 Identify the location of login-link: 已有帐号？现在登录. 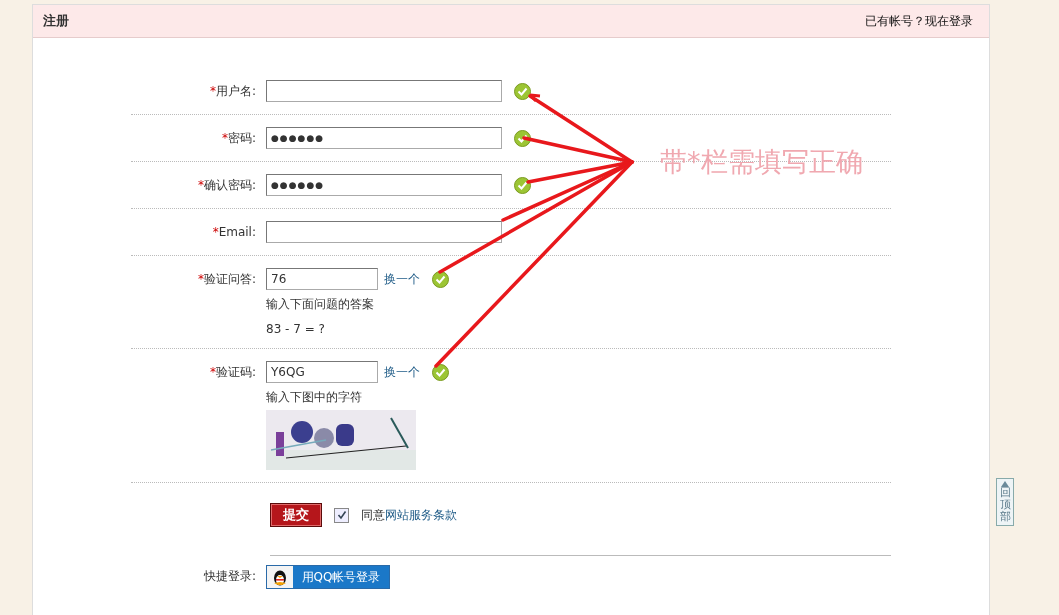
(919, 21).